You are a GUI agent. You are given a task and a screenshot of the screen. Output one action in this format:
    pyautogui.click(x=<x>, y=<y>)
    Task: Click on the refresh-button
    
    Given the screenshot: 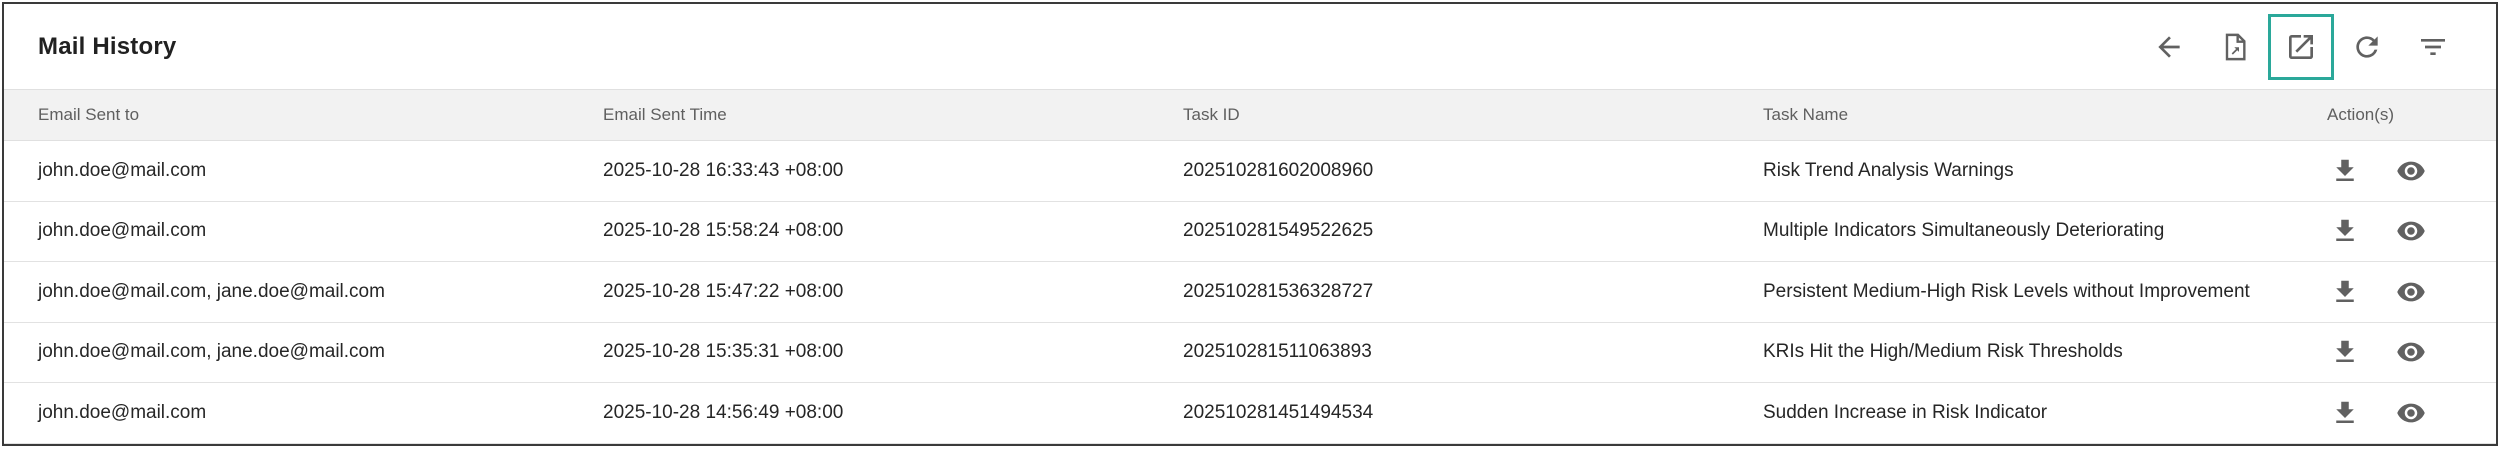 What is the action you would take?
    pyautogui.click(x=2367, y=47)
    